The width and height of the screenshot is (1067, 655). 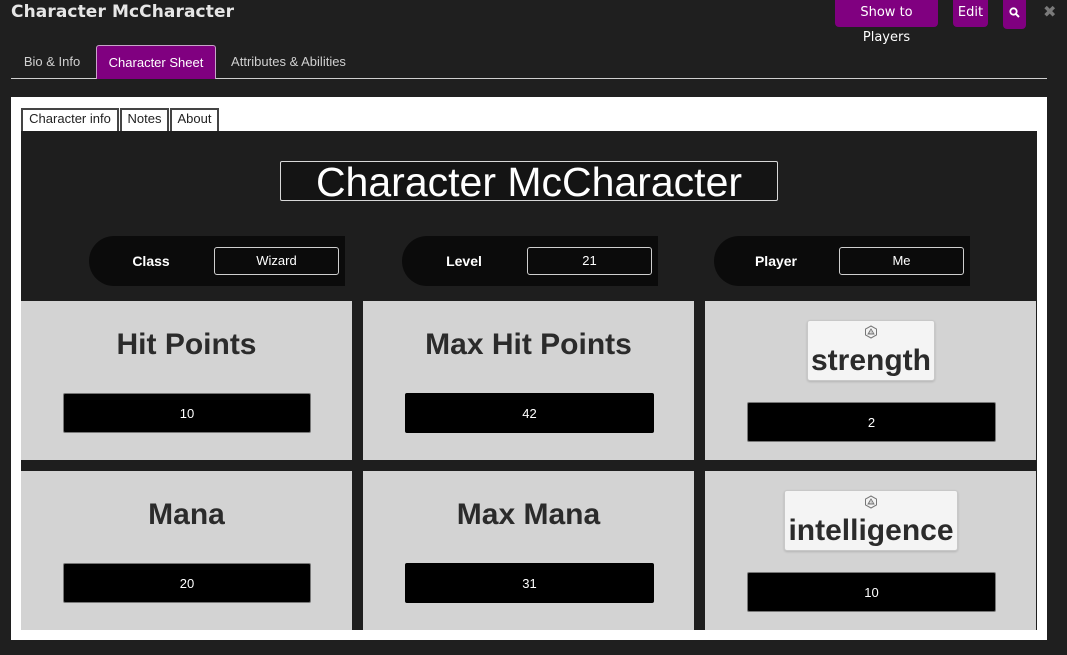 I want to click on player-label: Player, so click(x=776, y=261).